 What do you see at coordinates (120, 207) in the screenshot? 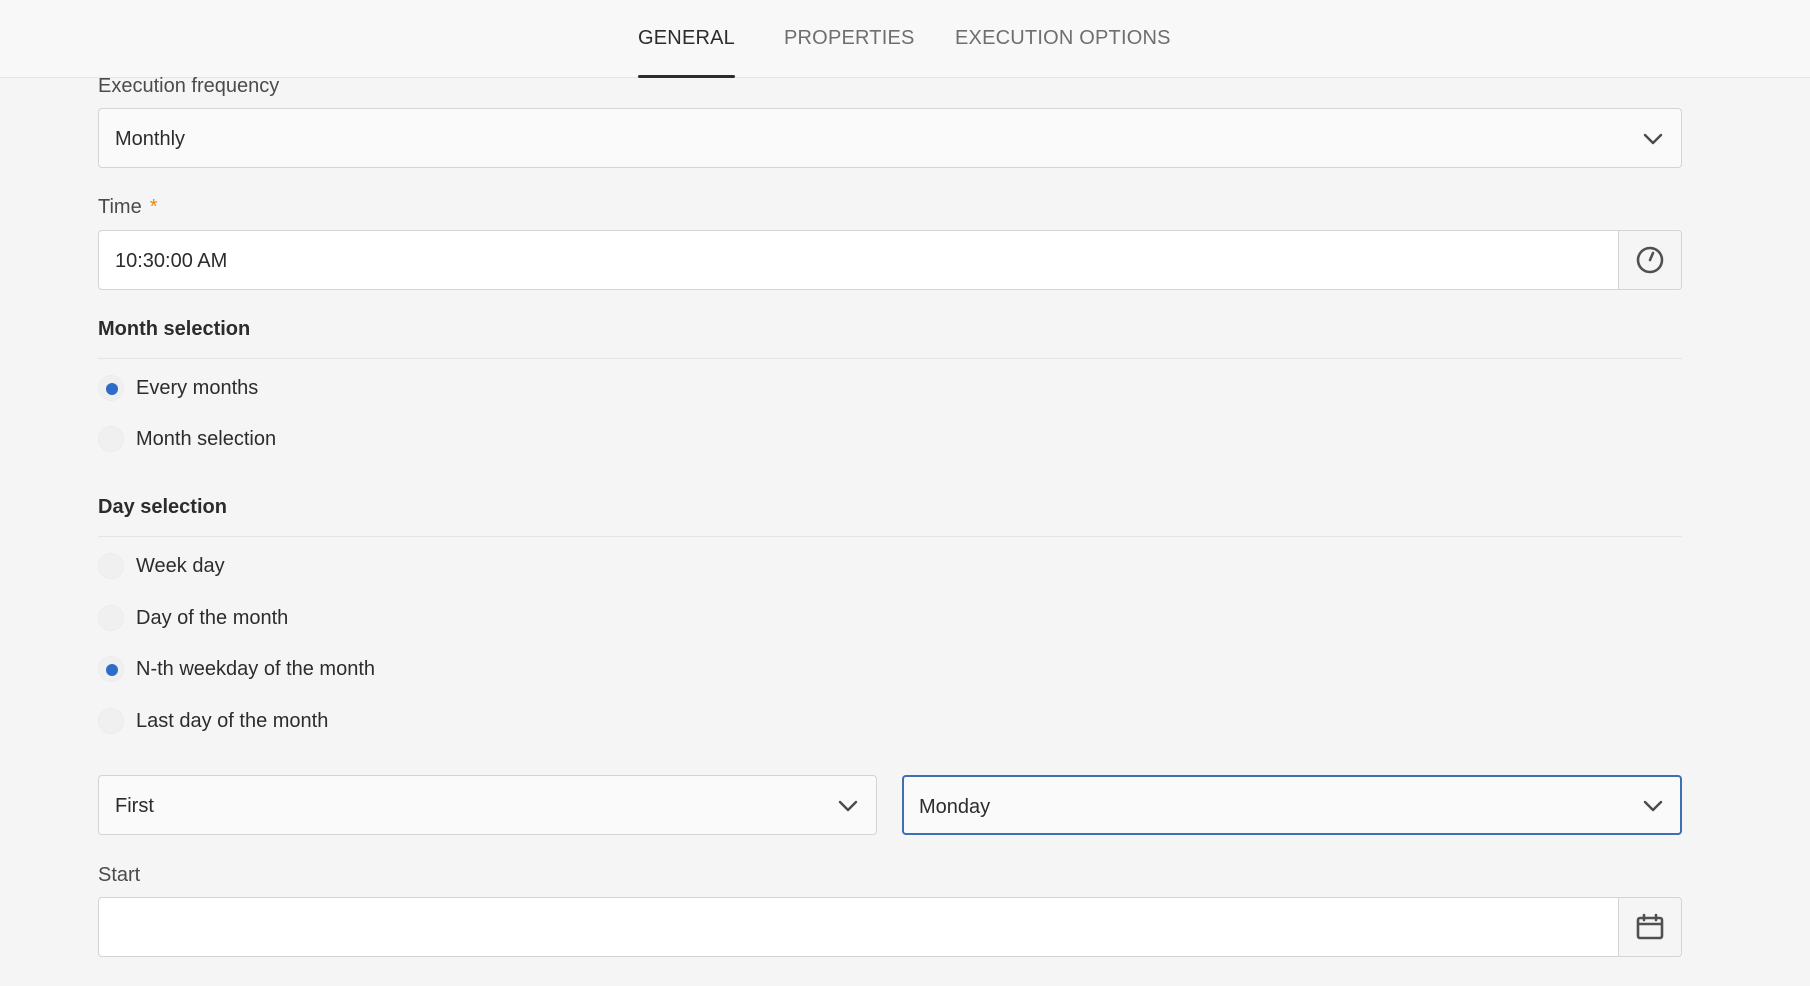
I see `time-label-text: Time` at bounding box center [120, 207].